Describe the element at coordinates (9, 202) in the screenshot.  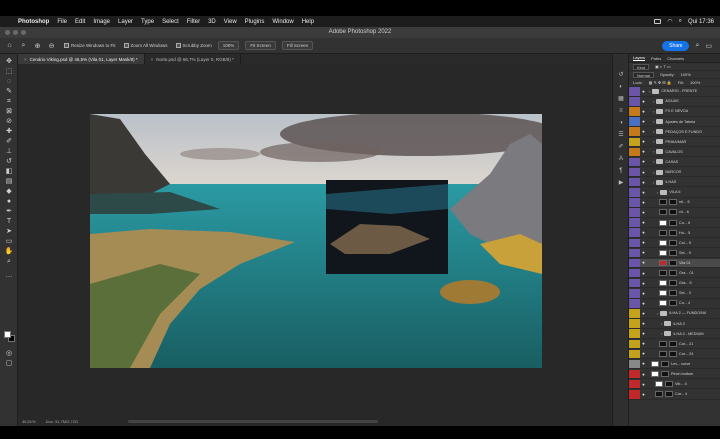
I see `dodge-tool-icon: ●` at that location.